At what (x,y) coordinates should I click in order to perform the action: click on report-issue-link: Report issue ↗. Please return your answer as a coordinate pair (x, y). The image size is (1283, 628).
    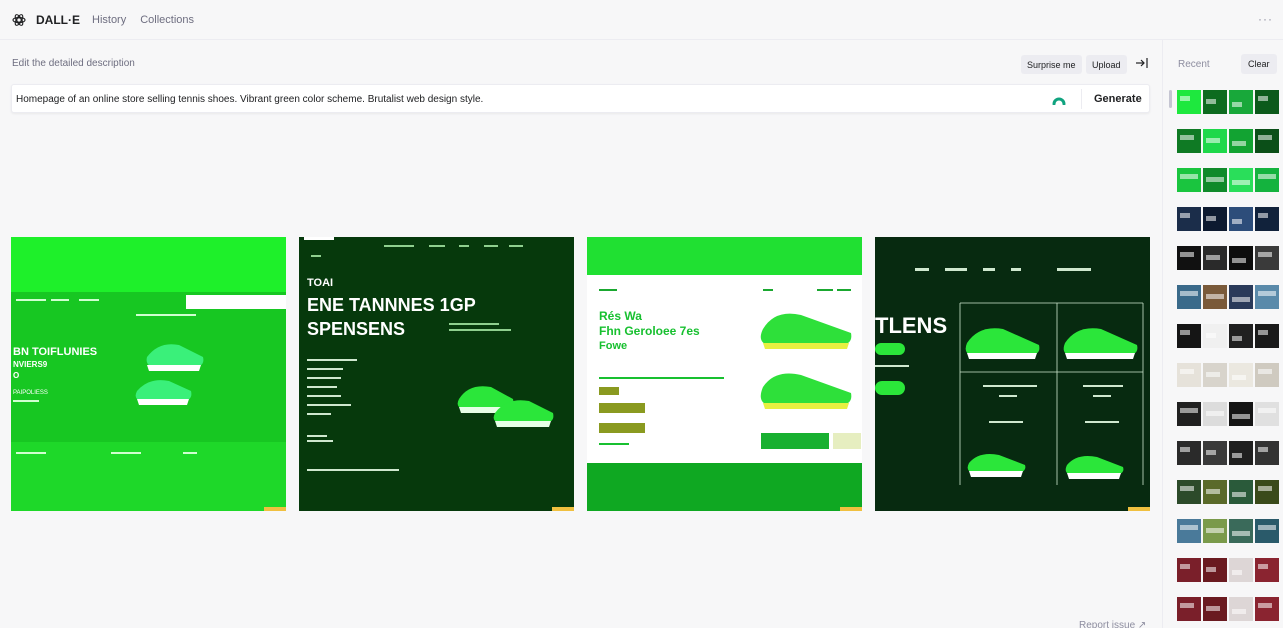
    Looking at the image, I should click on (1112, 624).